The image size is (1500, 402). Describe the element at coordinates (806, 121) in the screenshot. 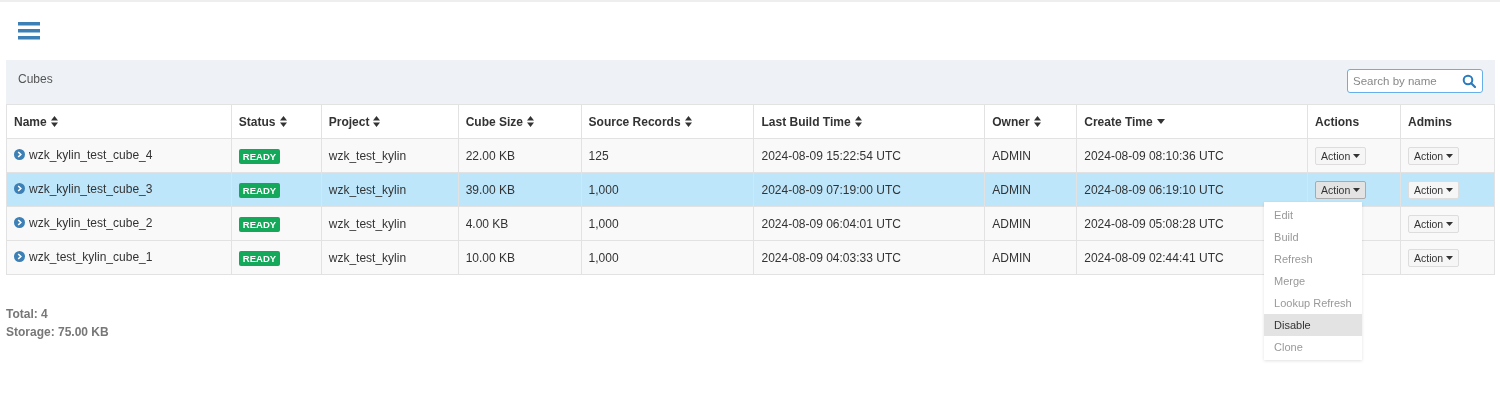

I see `column-header: Last Build Time` at that location.